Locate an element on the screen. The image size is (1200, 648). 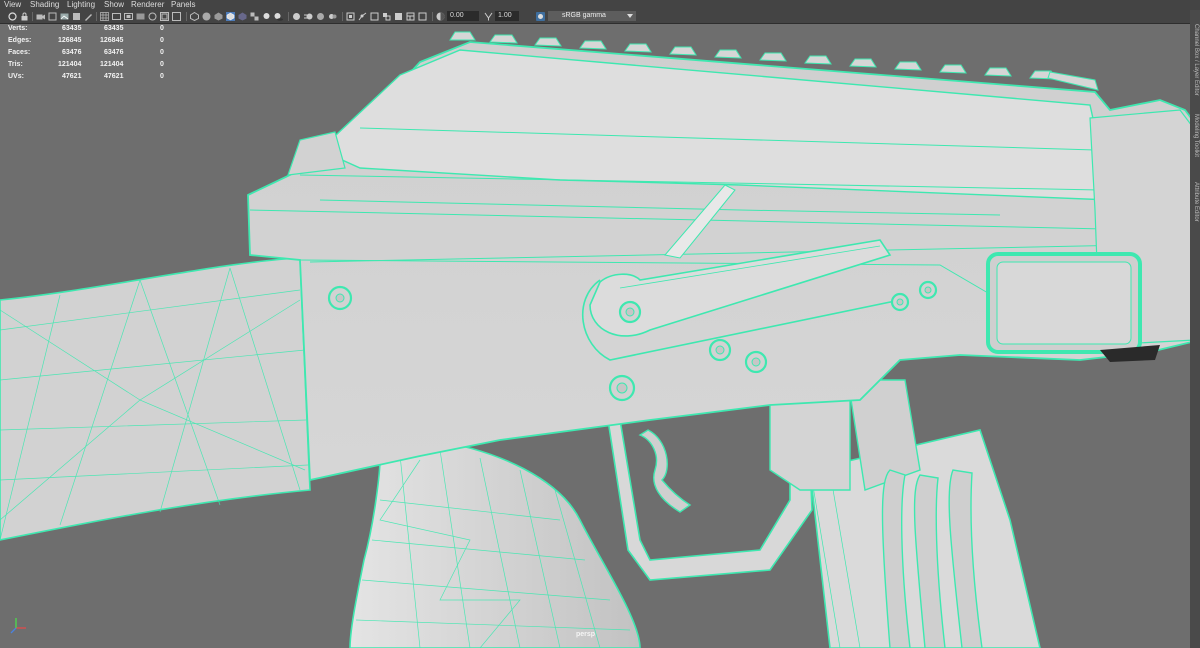
use-all-lights-icon is located at coordinates (266, 16).